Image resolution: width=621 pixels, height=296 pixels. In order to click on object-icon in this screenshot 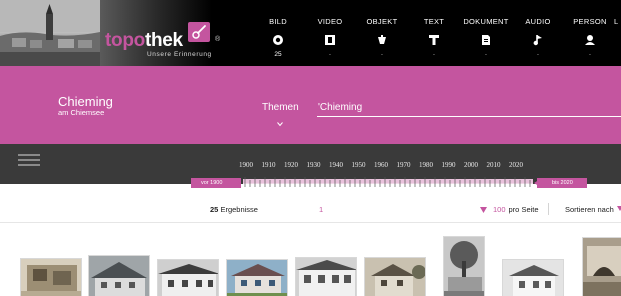, I will do `click(382, 39)`.